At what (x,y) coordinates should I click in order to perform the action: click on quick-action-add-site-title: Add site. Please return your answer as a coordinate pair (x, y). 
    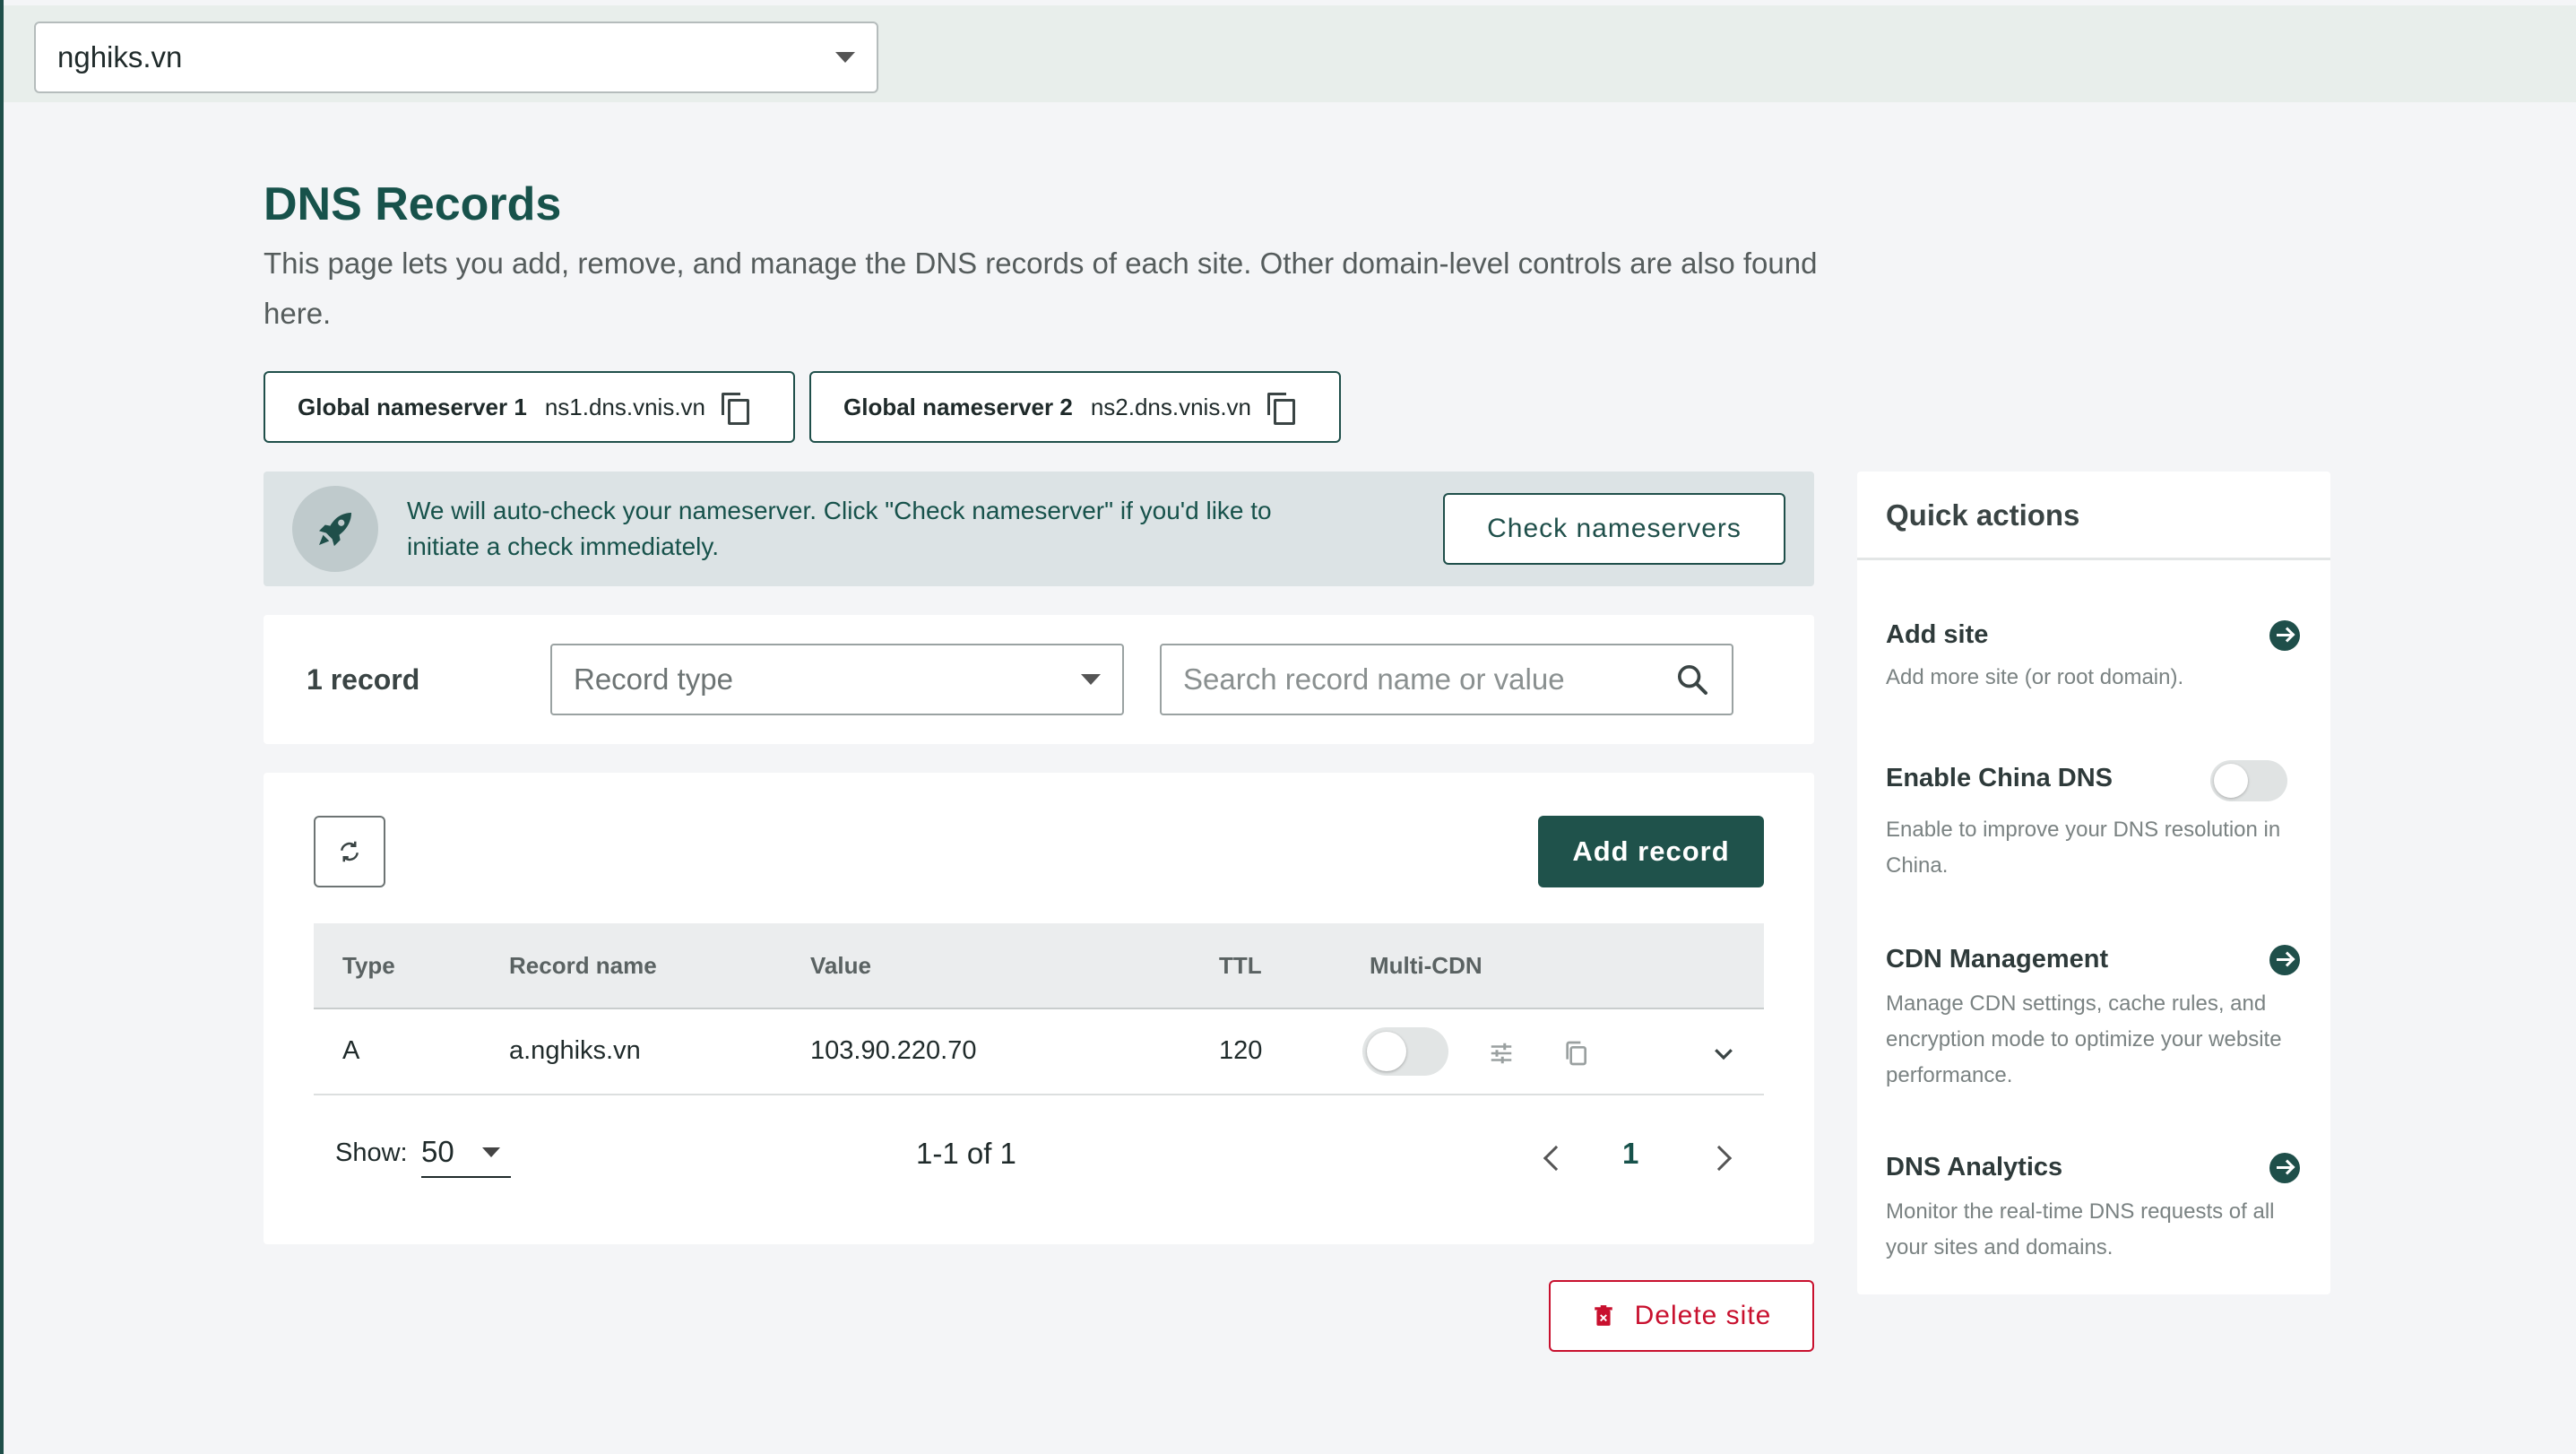
    Looking at the image, I should click on (1937, 635).